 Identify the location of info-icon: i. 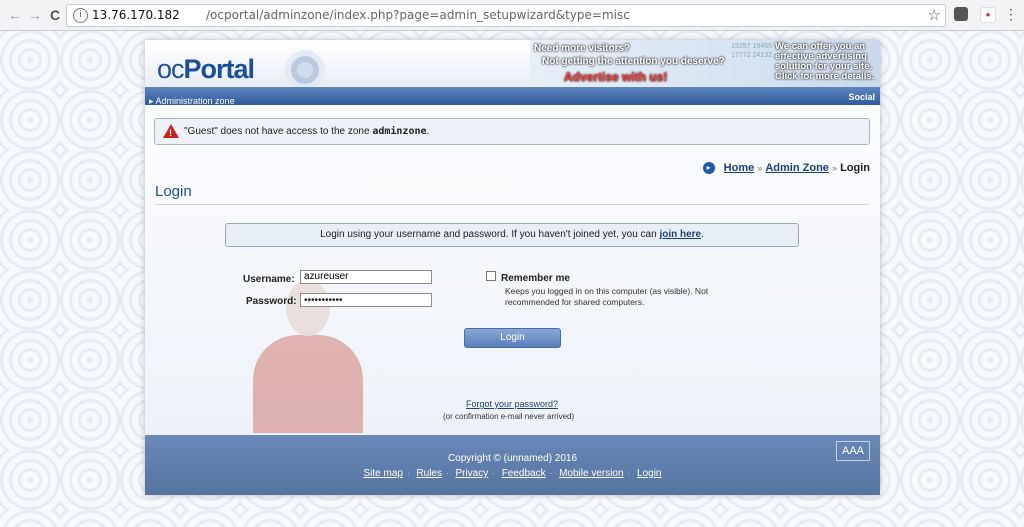
(80, 15).